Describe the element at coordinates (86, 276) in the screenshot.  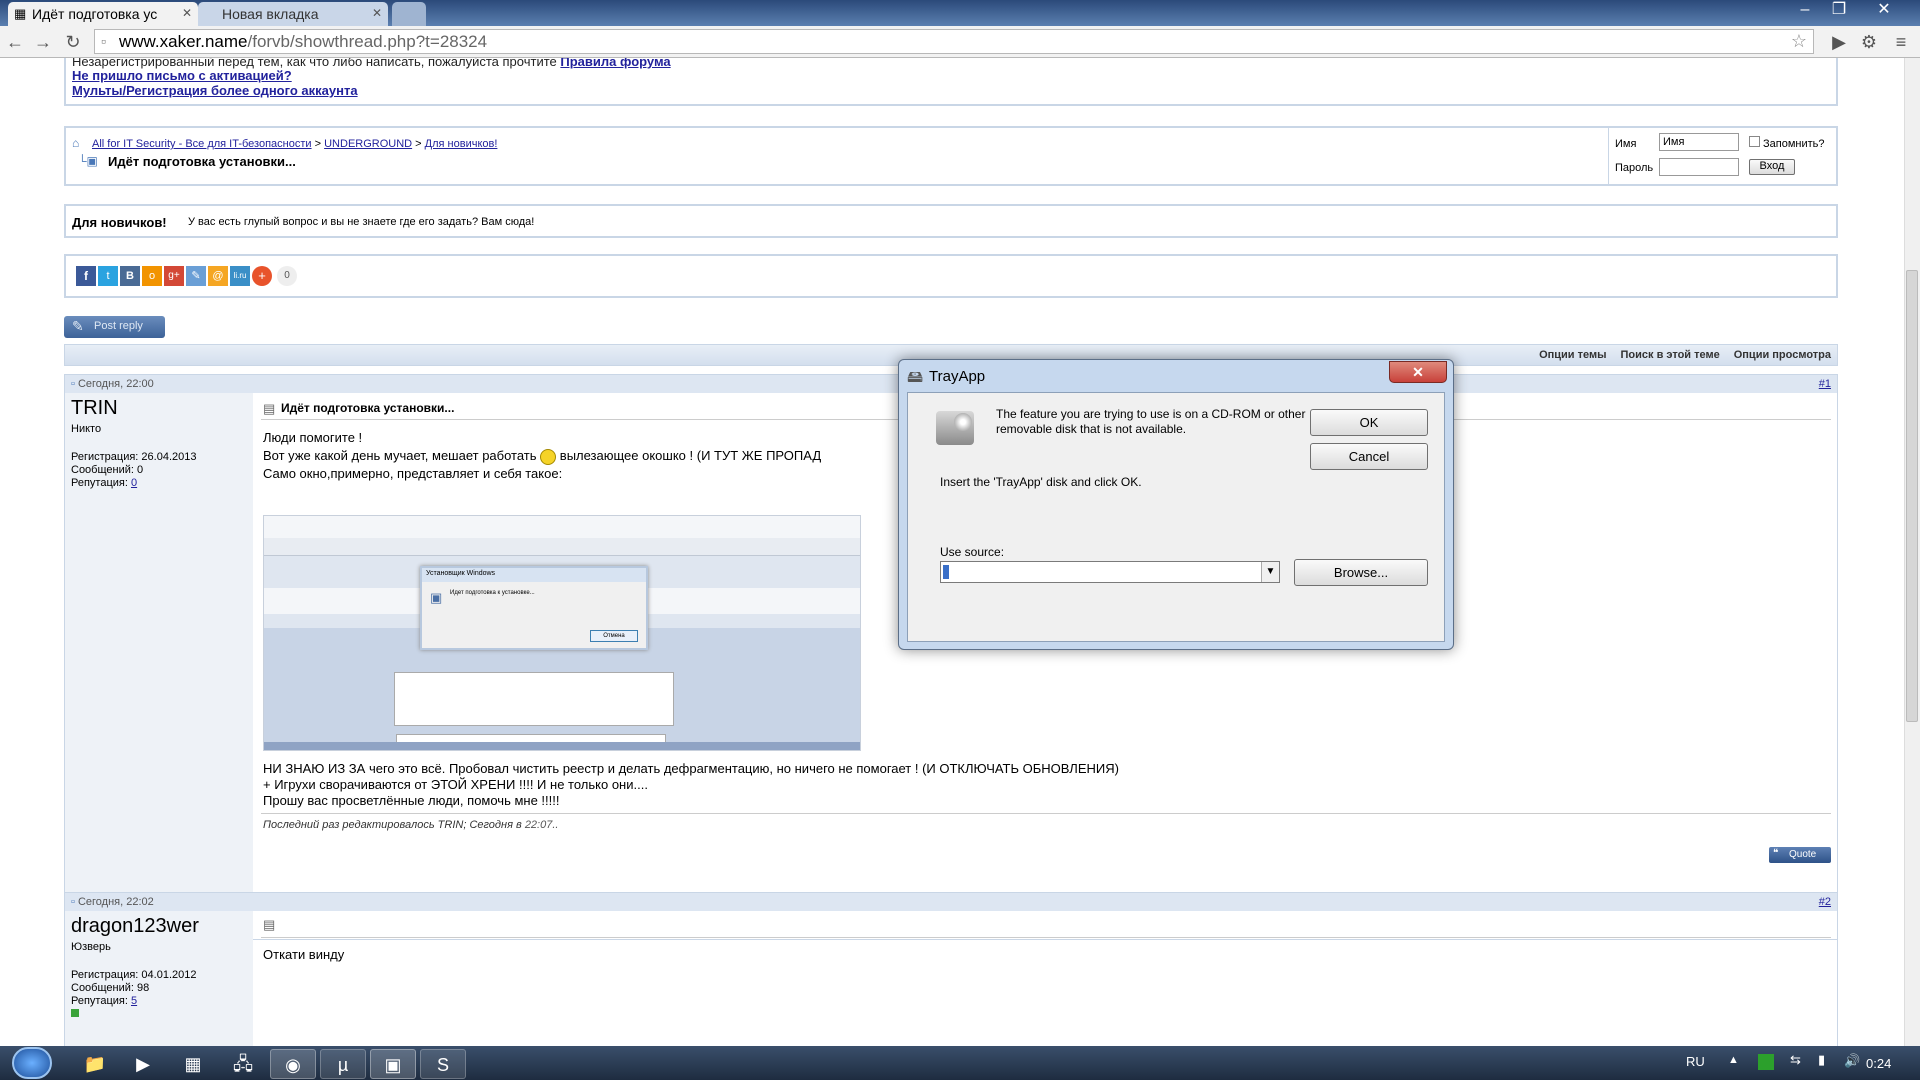
I see `facebook-icon: f` at that location.